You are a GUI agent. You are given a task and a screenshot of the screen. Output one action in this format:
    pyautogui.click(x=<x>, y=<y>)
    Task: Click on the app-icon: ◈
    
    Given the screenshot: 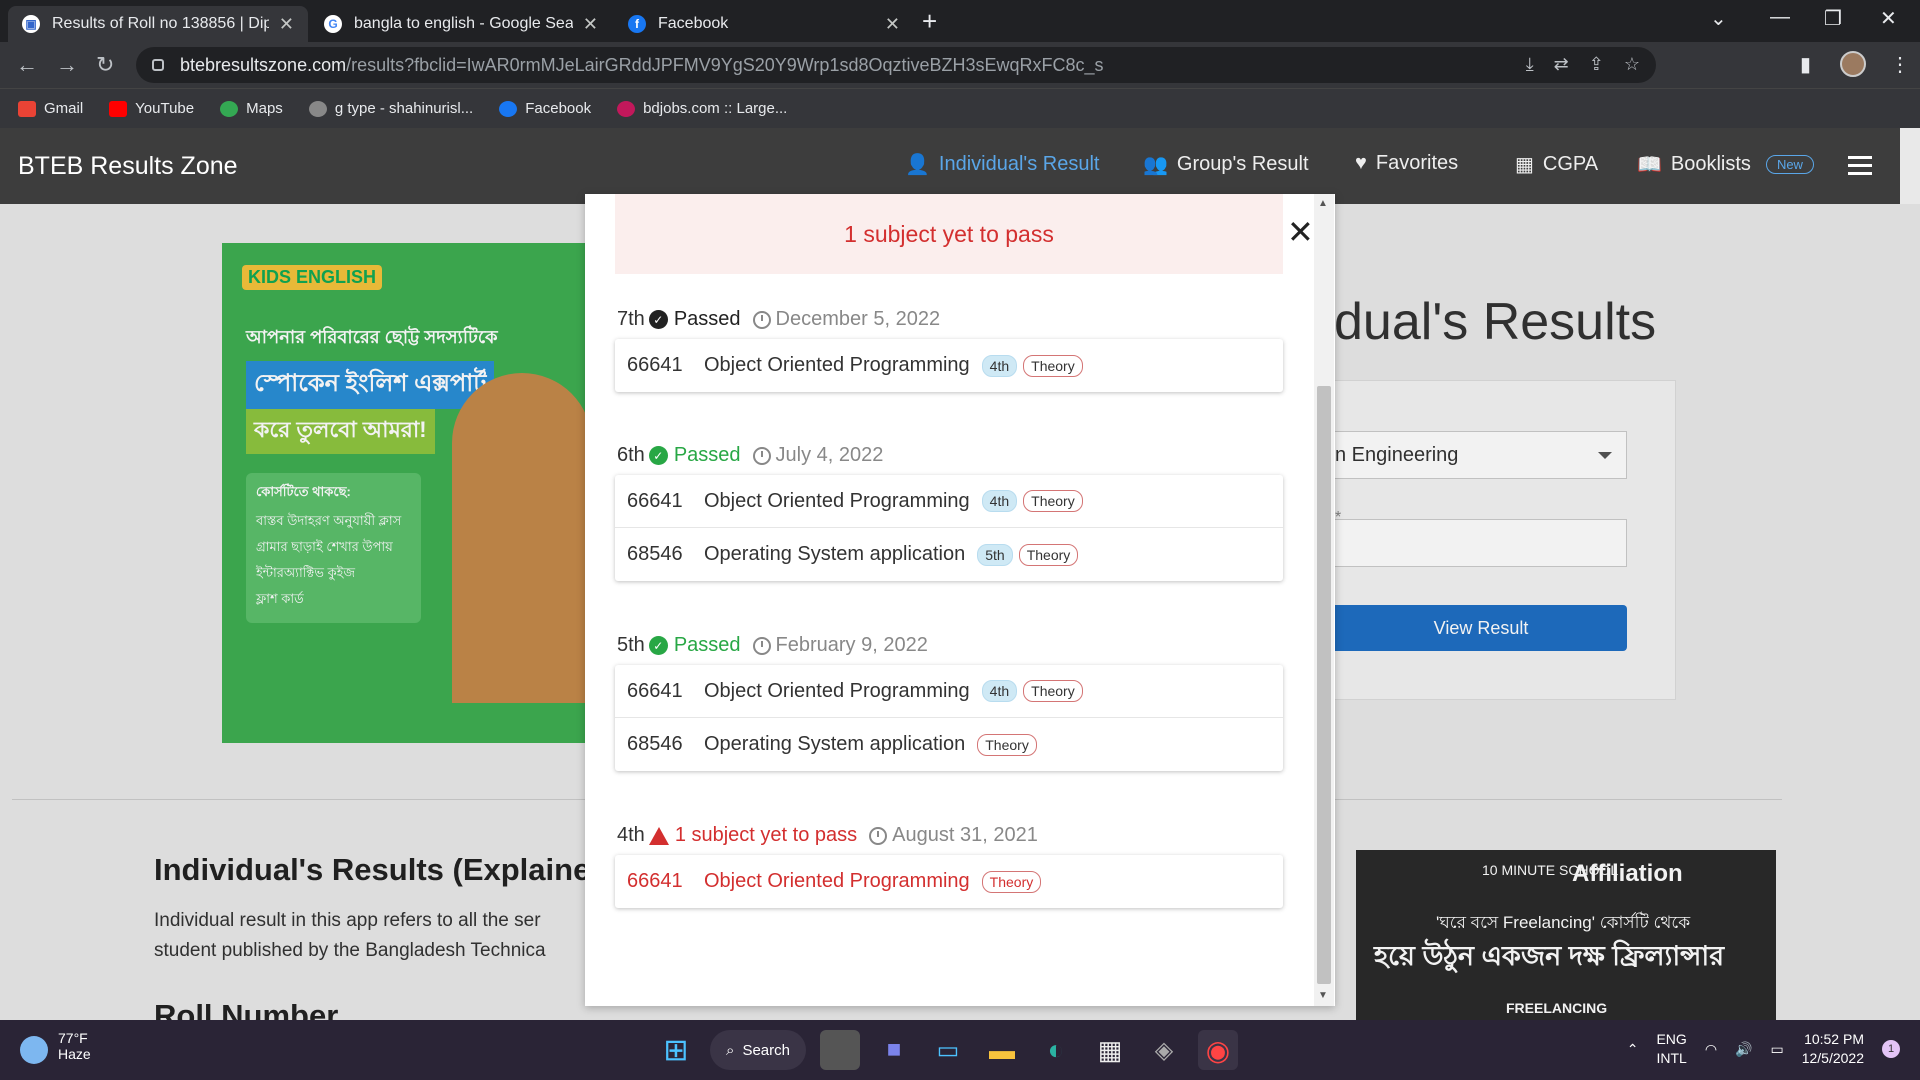 What is the action you would take?
    pyautogui.click(x=1164, y=1050)
    